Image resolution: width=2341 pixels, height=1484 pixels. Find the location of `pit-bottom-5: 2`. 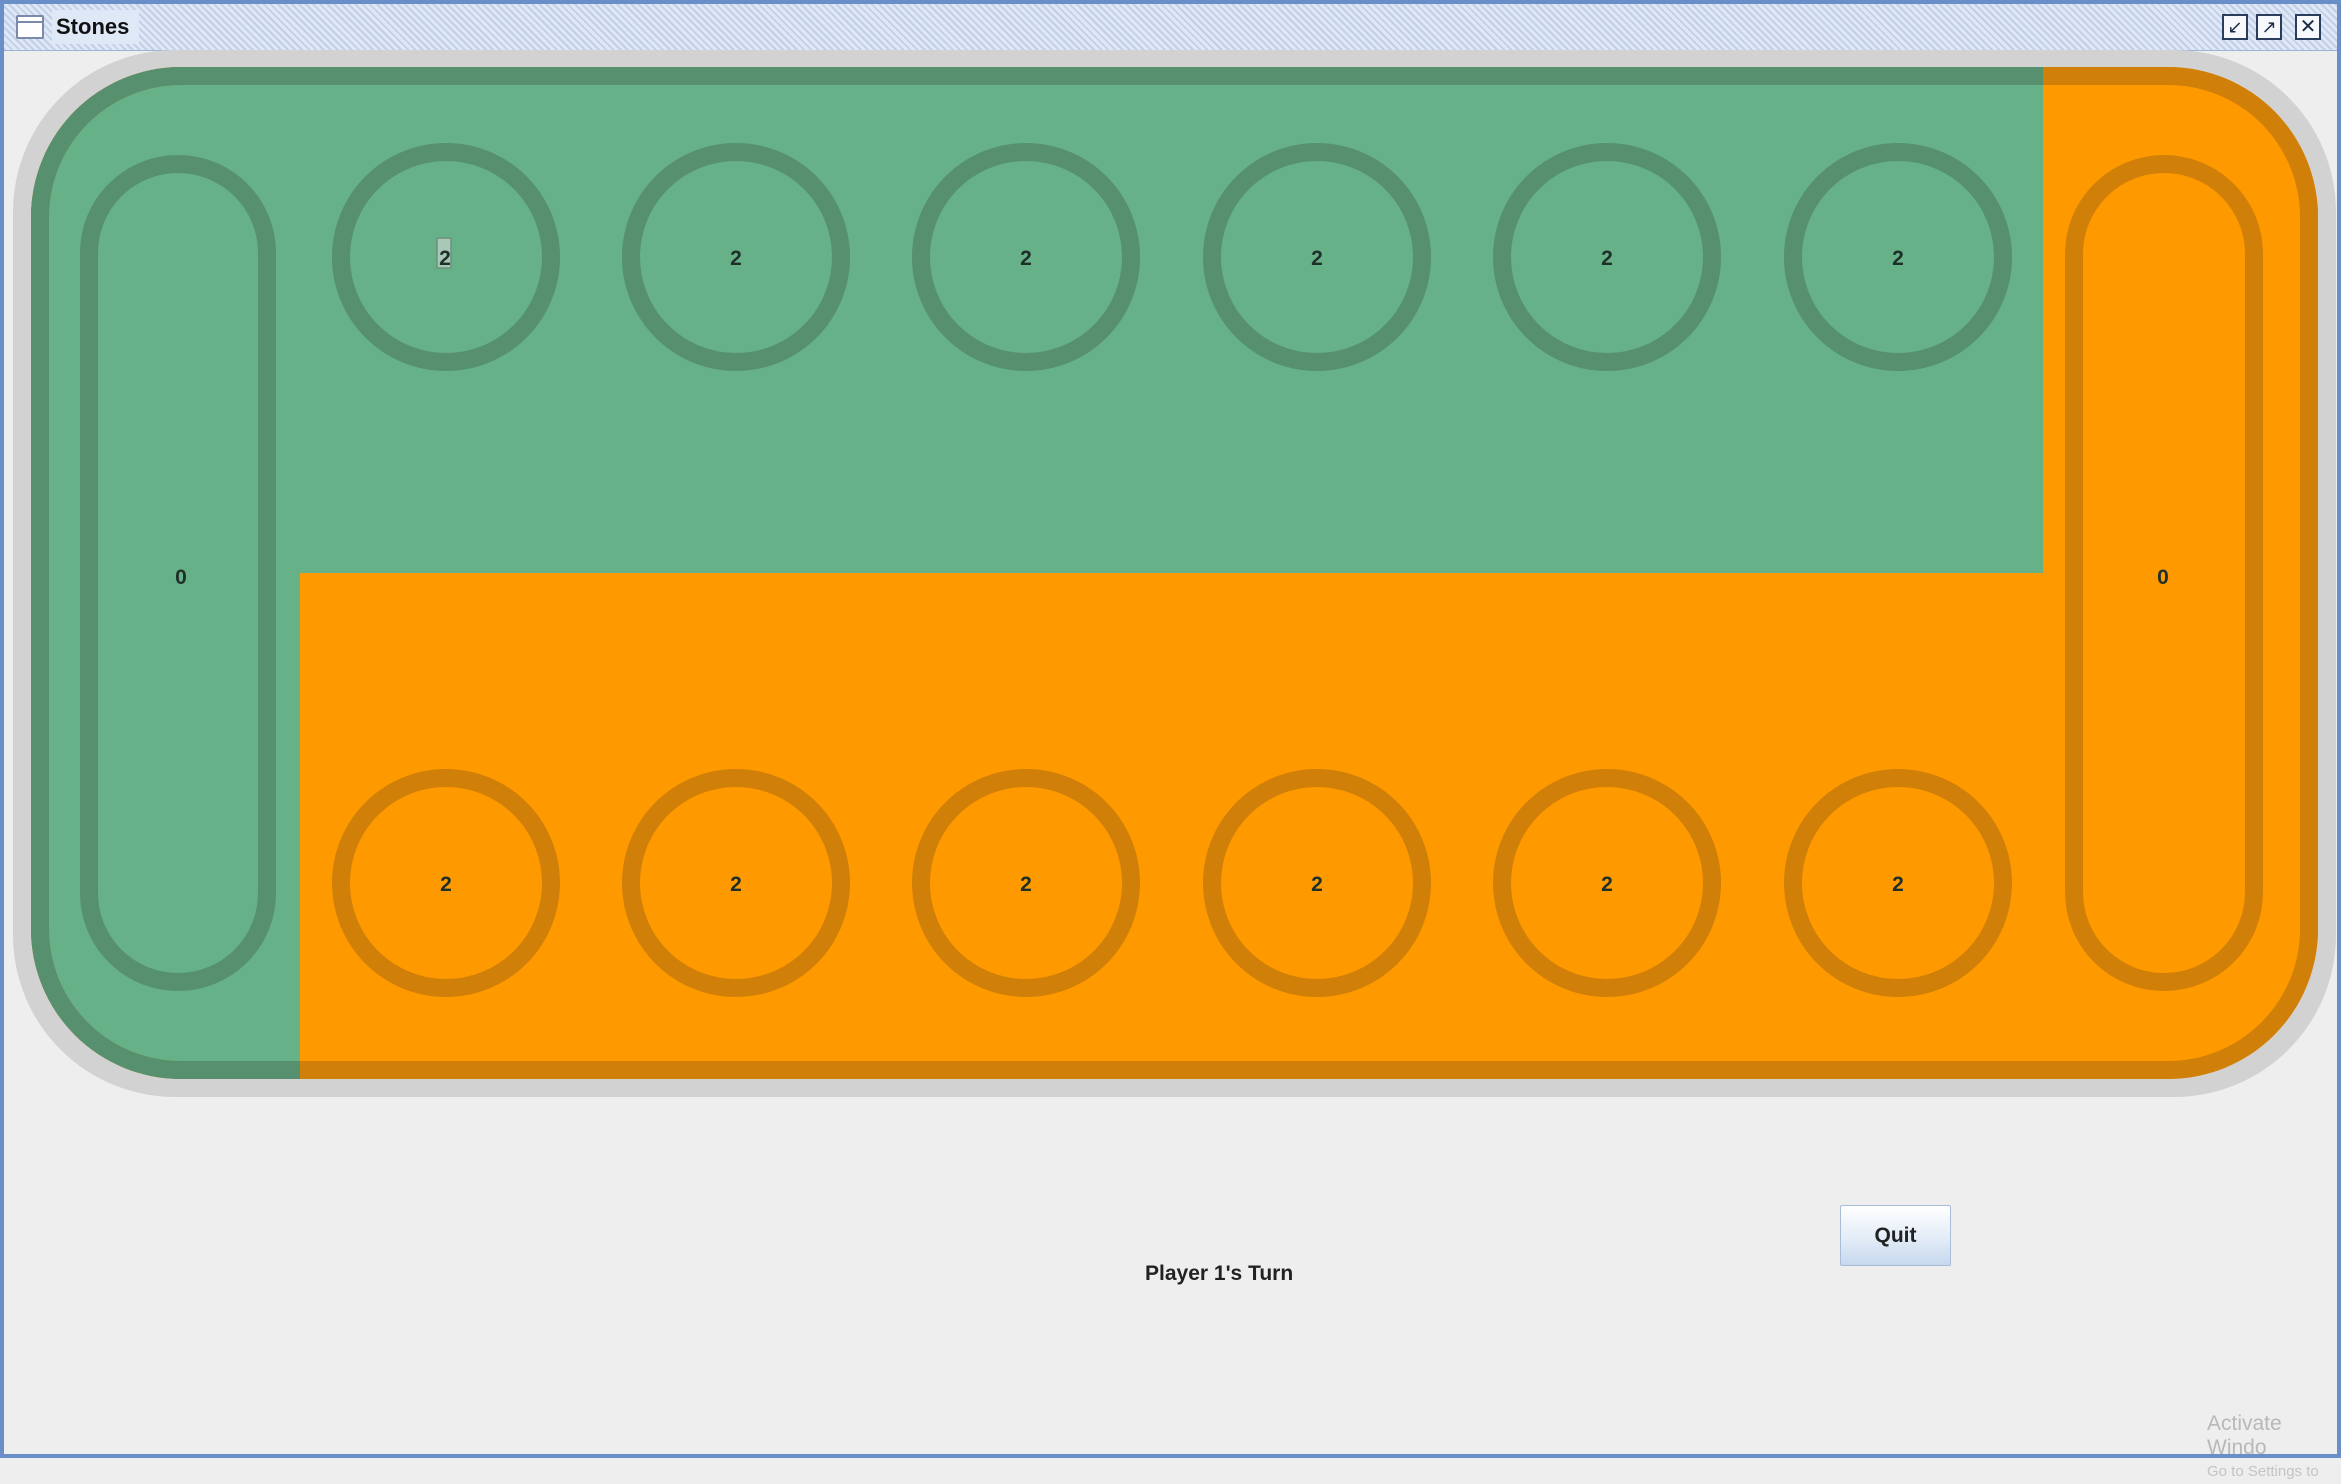

pit-bottom-5: 2 is located at coordinates (1607, 883).